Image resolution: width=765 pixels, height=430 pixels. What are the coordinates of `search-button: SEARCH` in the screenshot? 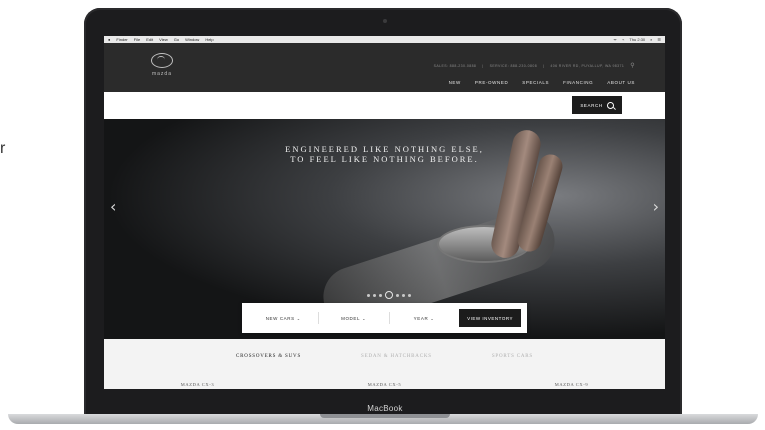 It's located at (597, 105).